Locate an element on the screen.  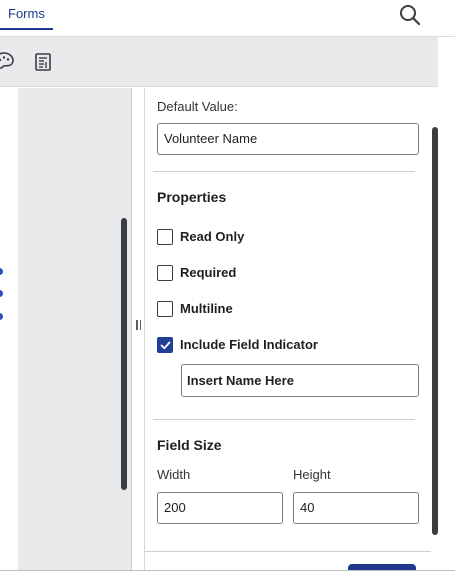
multiline-label: Multiline is located at coordinates (206, 308).